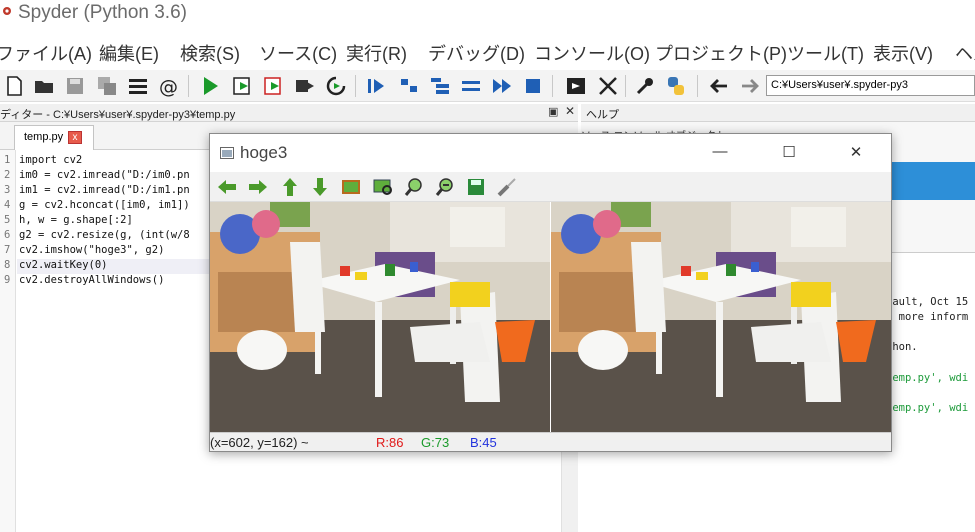 The image size is (975, 532). What do you see at coordinates (210, 53) in the screenshot?
I see `menu-search: 検索(S)` at bounding box center [210, 53].